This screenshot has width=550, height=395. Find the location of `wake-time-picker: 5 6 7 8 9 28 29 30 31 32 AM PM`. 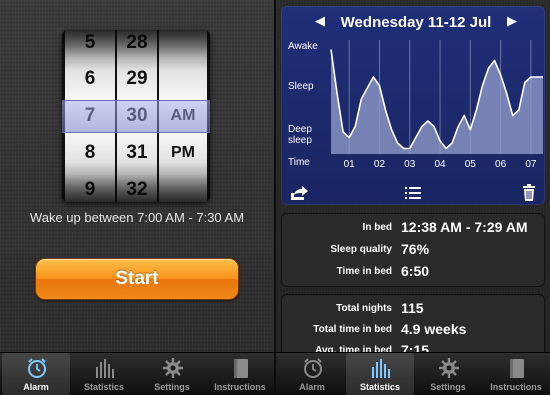

wake-time-picker: 5 6 7 8 9 28 29 30 31 32 AM PM is located at coordinates (136, 116).